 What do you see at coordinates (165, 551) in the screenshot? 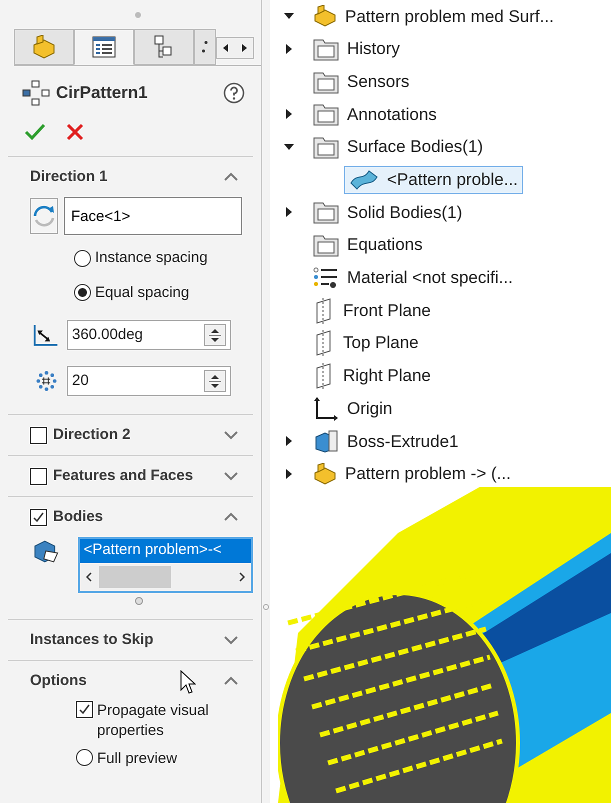
I see `list-item: <Pattern problem>-<` at bounding box center [165, 551].